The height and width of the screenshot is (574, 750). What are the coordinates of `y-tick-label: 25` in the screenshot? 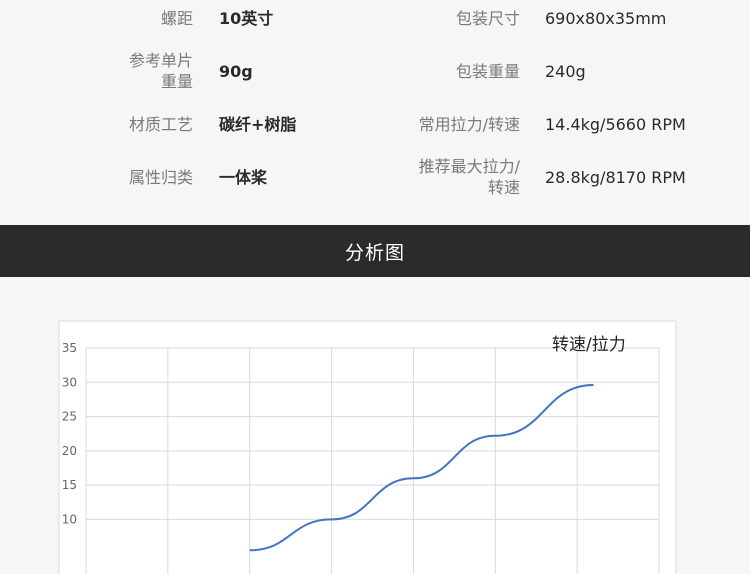 It's located at (69, 417).